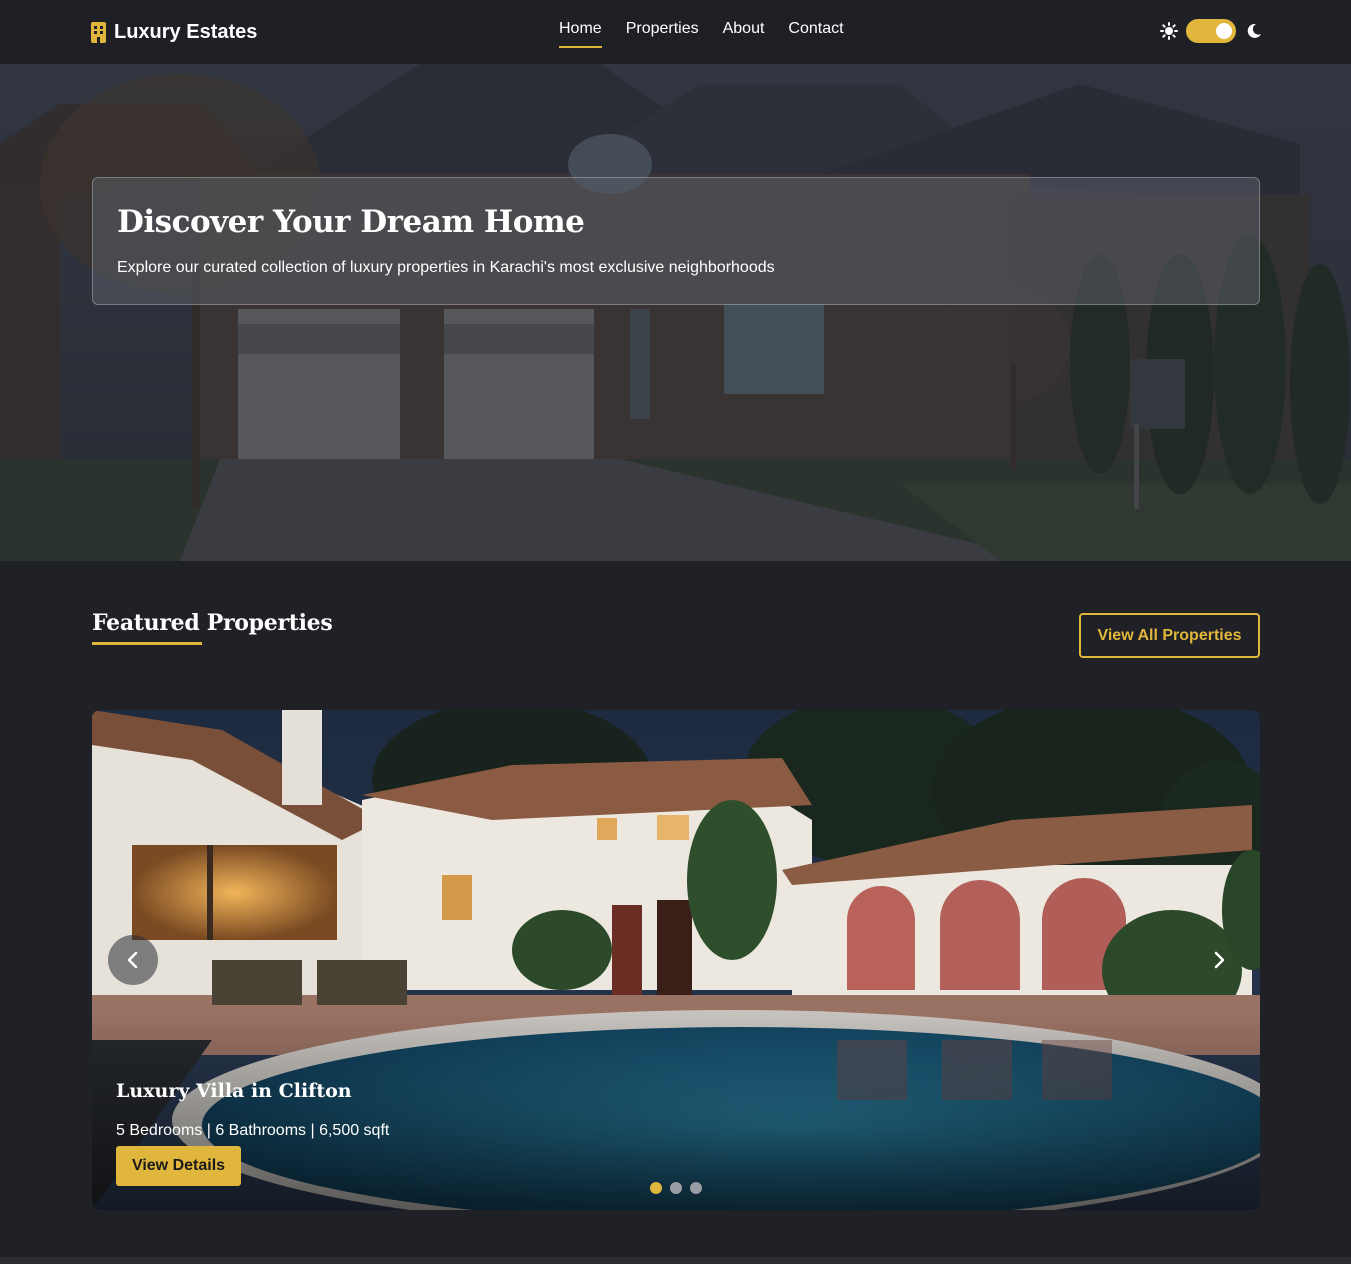 This screenshot has height=1264, width=1351. I want to click on slide-caption-shade, so click(676, 1110).